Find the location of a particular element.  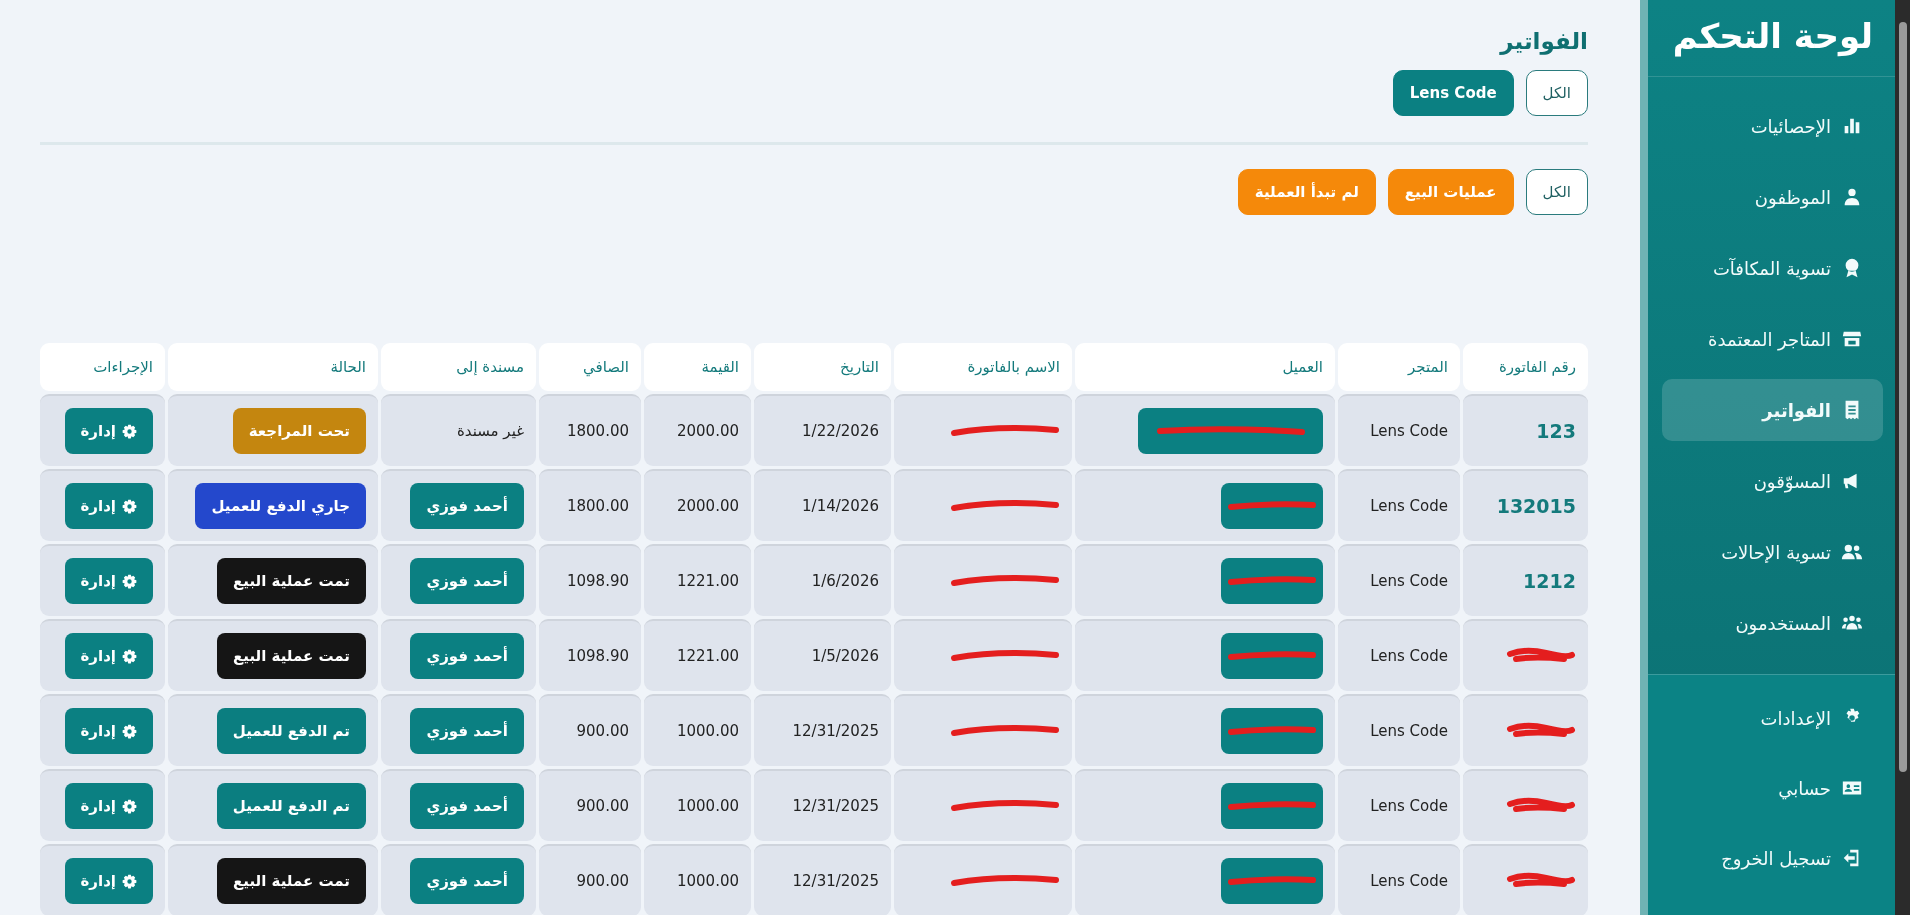

sidebar-item: المتاجر المعتمدة is located at coordinates (1772, 339).